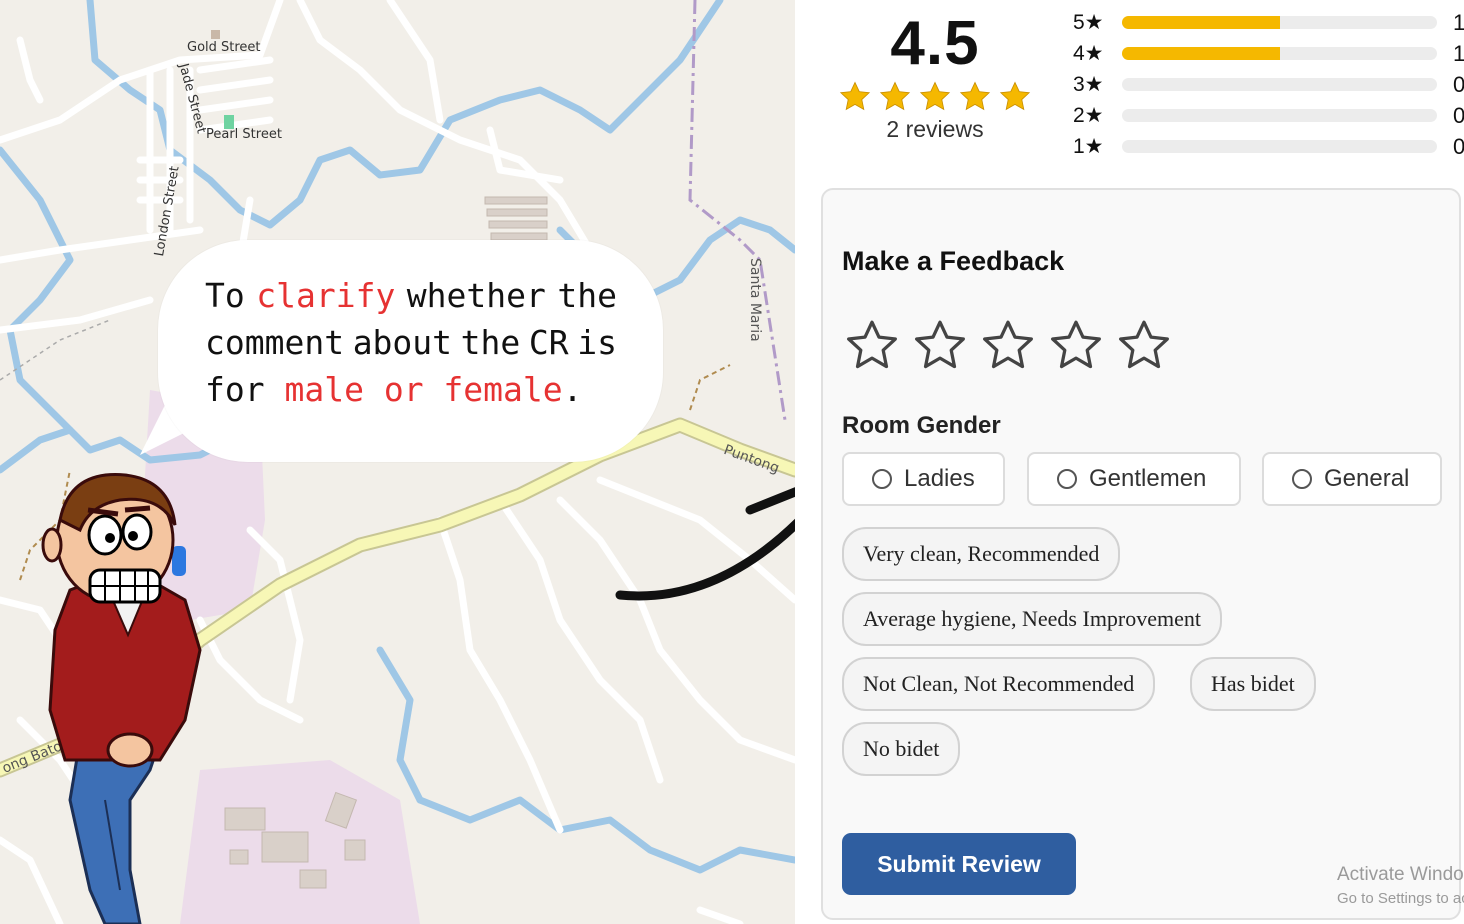 The image size is (1464, 924). What do you see at coordinates (755, 300) in the screenshot?
I see `road-label-santa-maria: Santa Maria` at bounding box center [755, 300].